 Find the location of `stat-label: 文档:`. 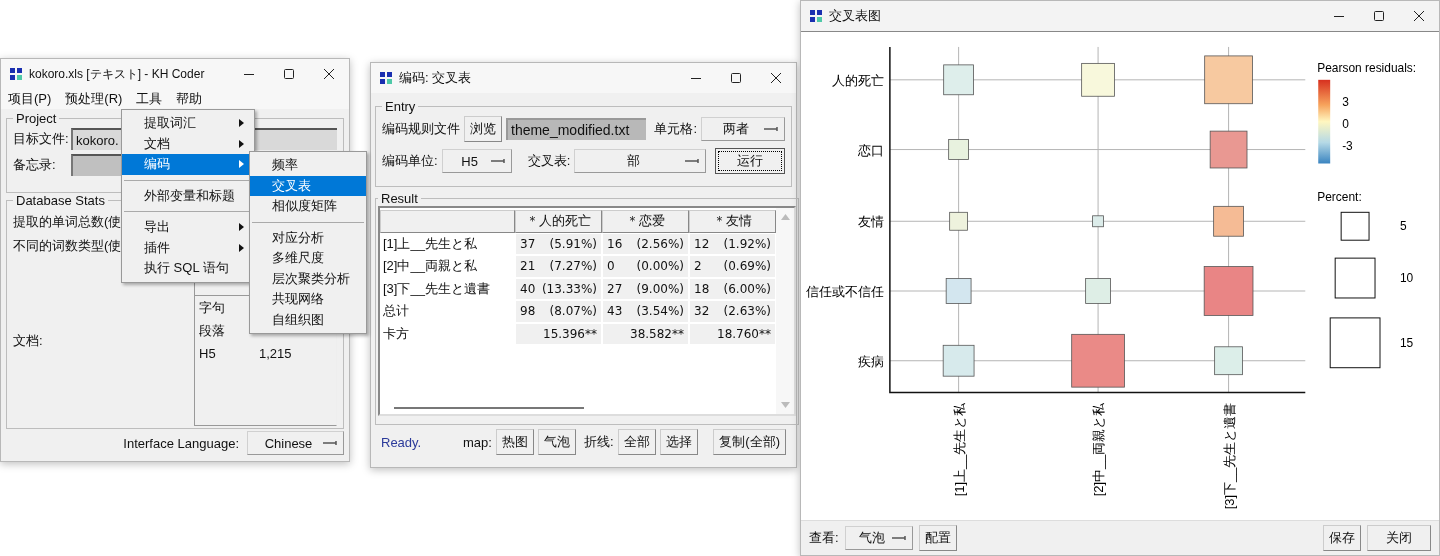

stat-label: 文档: is located at coordinates (28, 340).